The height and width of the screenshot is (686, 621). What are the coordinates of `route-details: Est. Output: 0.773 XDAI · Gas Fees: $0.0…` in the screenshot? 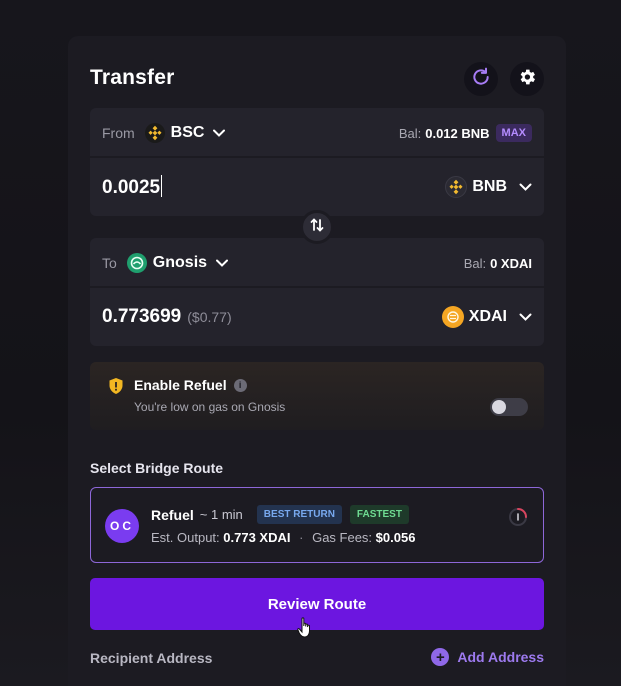 It's located at (283, 537).